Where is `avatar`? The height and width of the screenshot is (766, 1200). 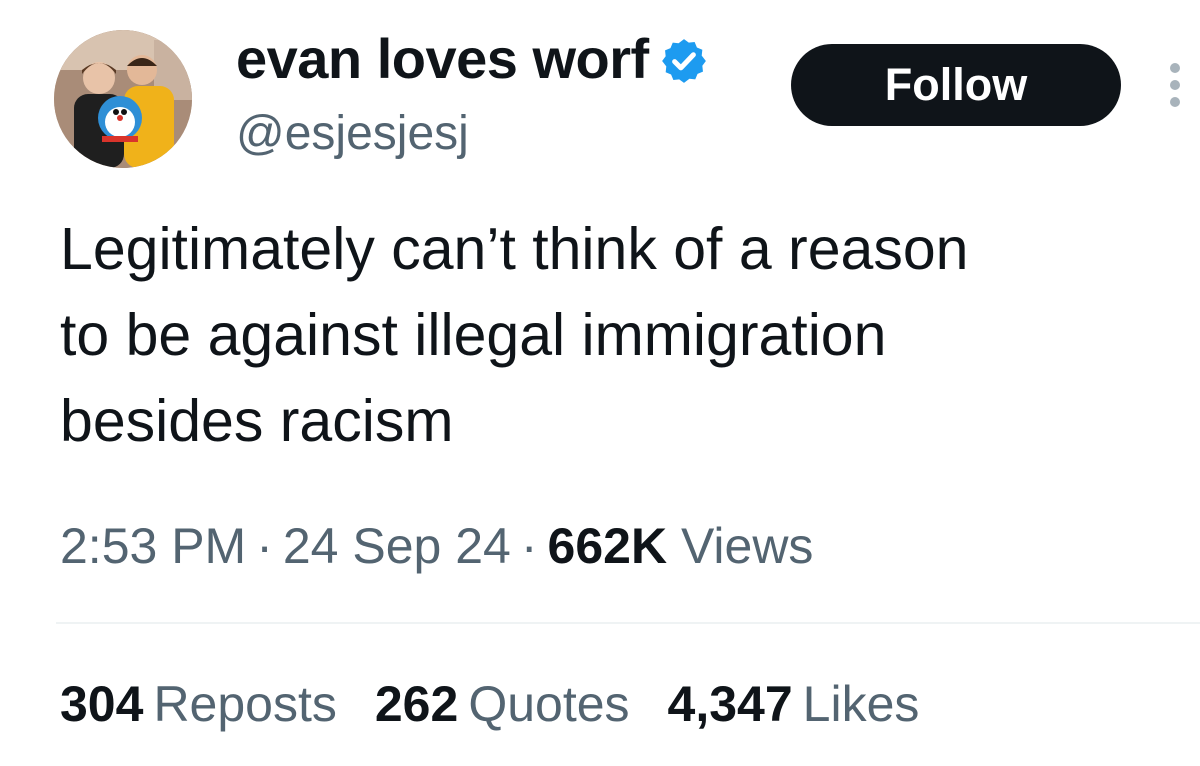 avatar is located at coordinates (123, 99).